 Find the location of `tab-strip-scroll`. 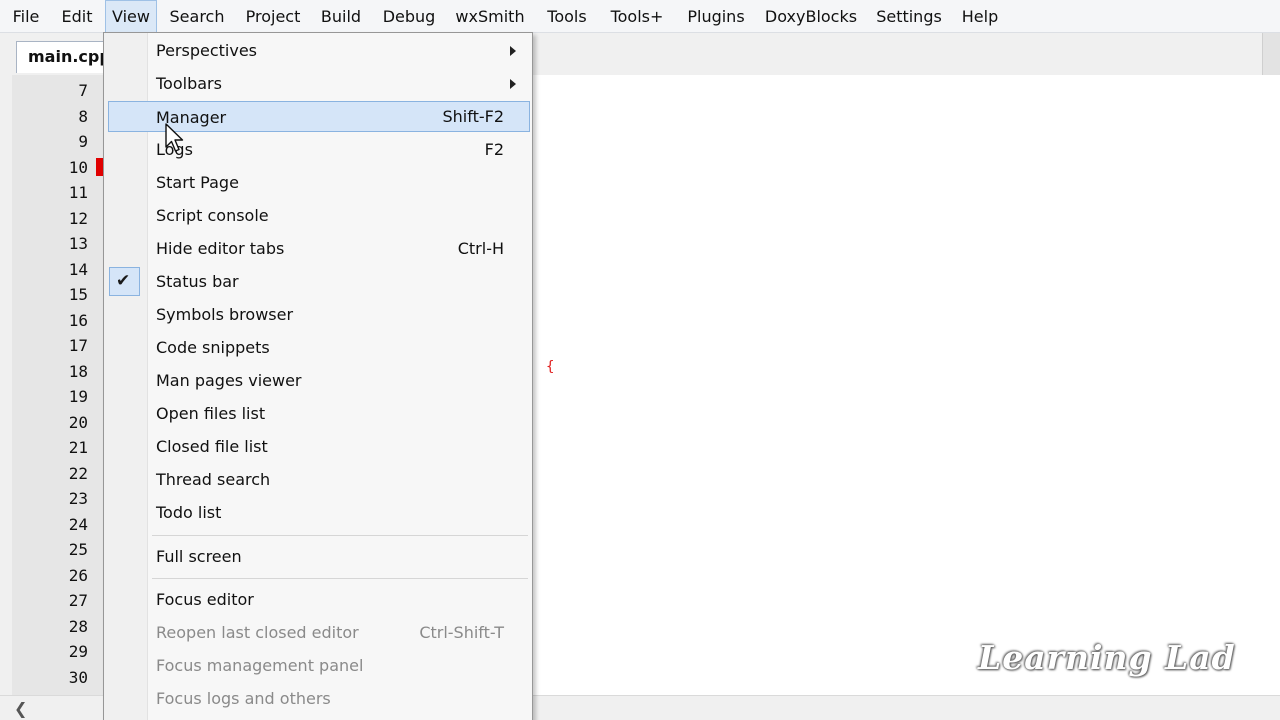

tab-strip-scroll is located at coordinates (1271, 54).